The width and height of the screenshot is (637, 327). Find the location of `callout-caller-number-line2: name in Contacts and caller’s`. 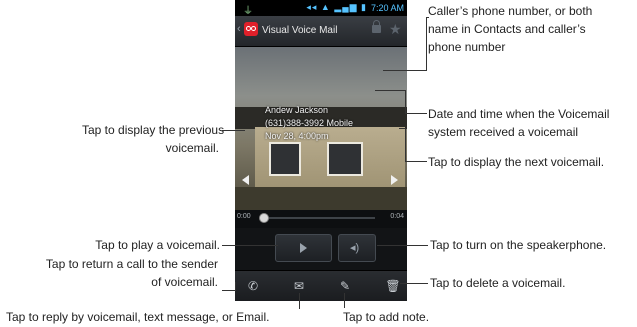

callout-caller-number-line2: name in Contacts and caller’s is located at coordinates (507, 29).